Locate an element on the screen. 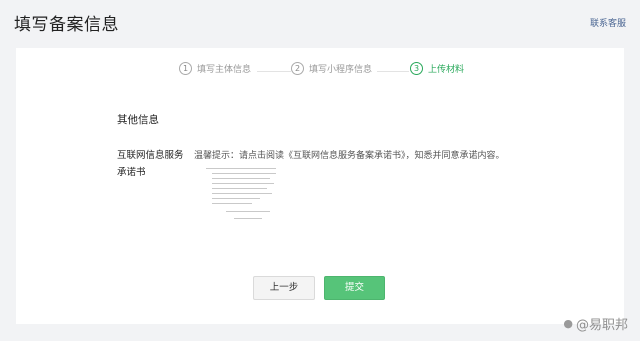 This screenshot has height=341, width=640. tip-text: 温馨提示：请点击阅读《互联网信息服务备案承诺书》，知悉并同意承诺内容。 is located at coordinates (349, 156).